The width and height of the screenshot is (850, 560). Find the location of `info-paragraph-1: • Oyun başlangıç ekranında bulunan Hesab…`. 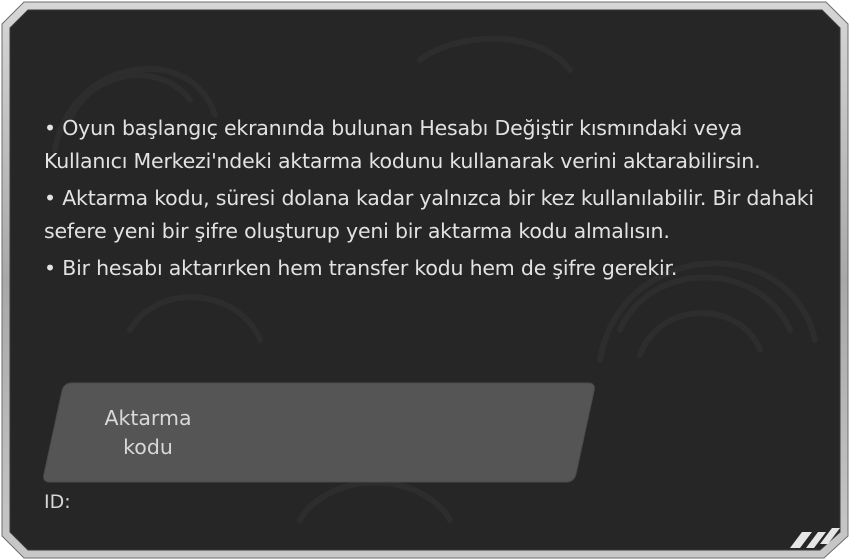

info-paragraph-1: • Oyun başlangıç ekranında bulunan Hesab… is located at coordinates (402, 144).